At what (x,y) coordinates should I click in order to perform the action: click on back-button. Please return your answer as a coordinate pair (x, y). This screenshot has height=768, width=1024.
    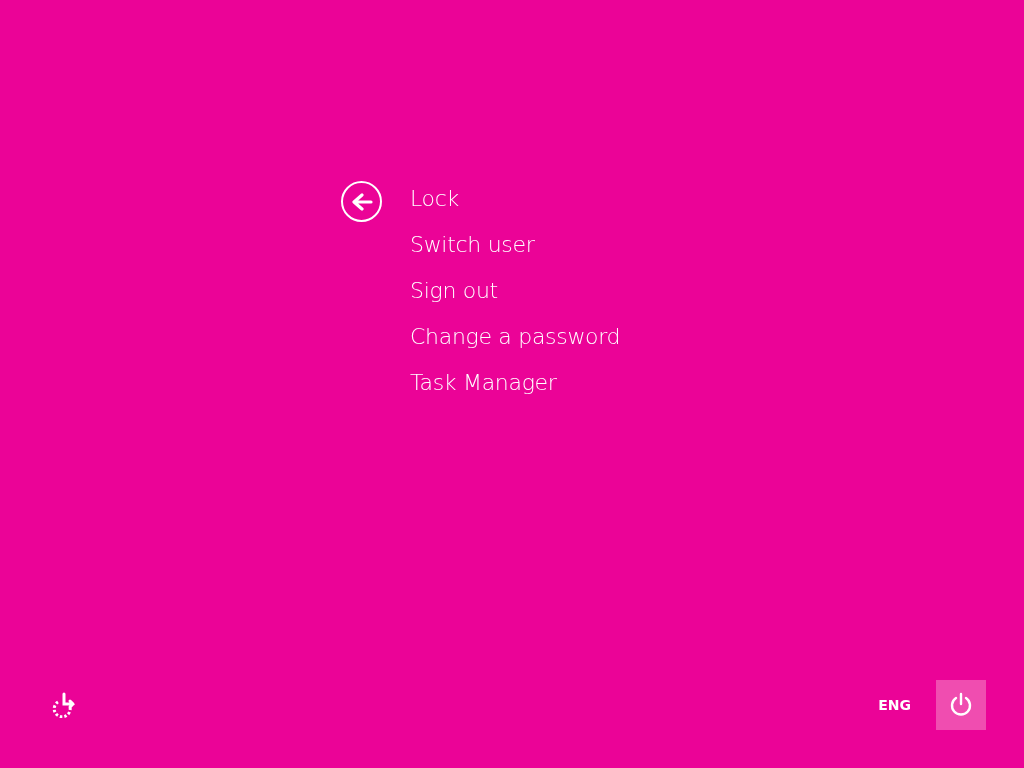
    Looking at the image, I should click on (361, 201).